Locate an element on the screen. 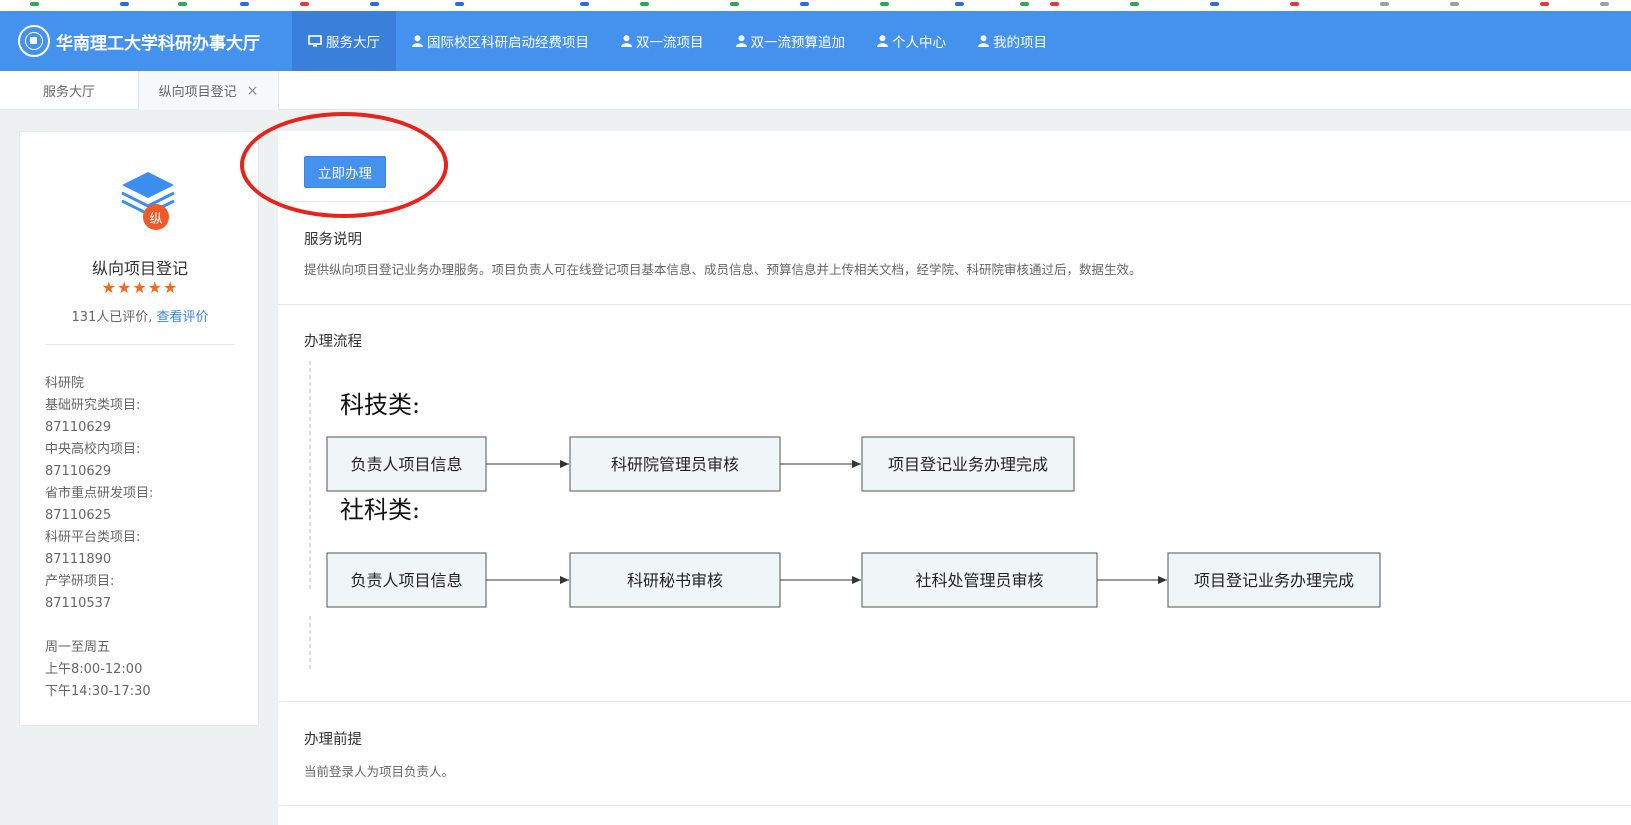 The height and width of the screenshot is (825, 1631). nav-item-label: 个人中心 is located at coordinates (919, 43).